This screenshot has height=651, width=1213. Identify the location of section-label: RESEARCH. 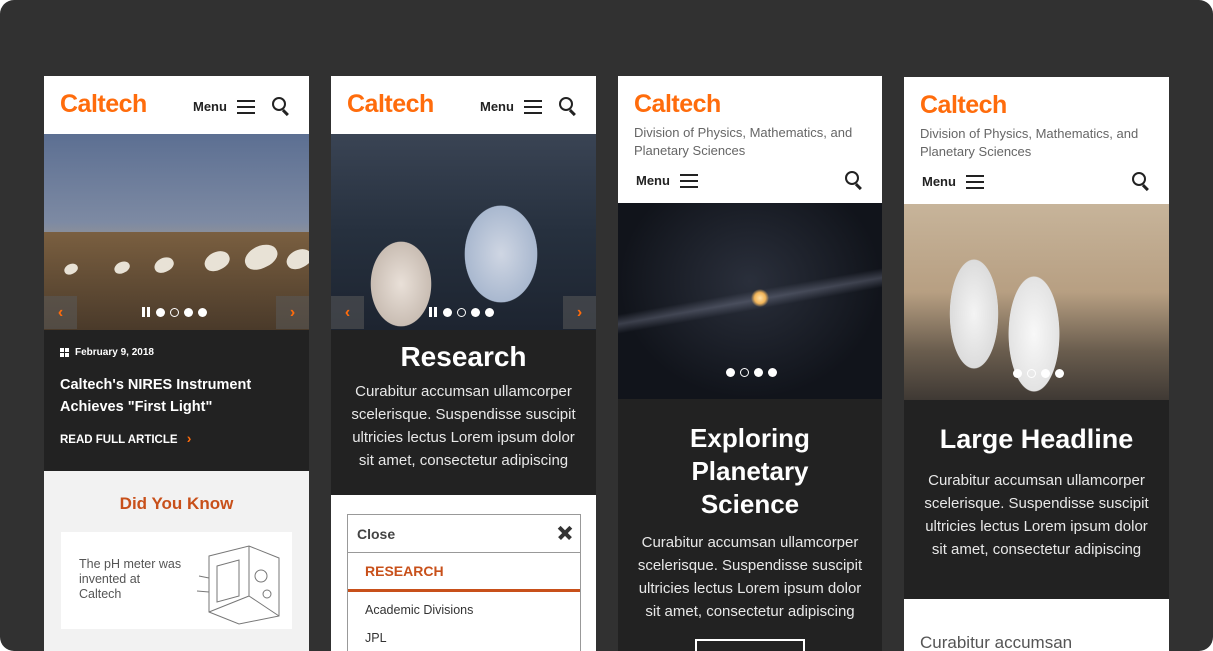
(404, 571).